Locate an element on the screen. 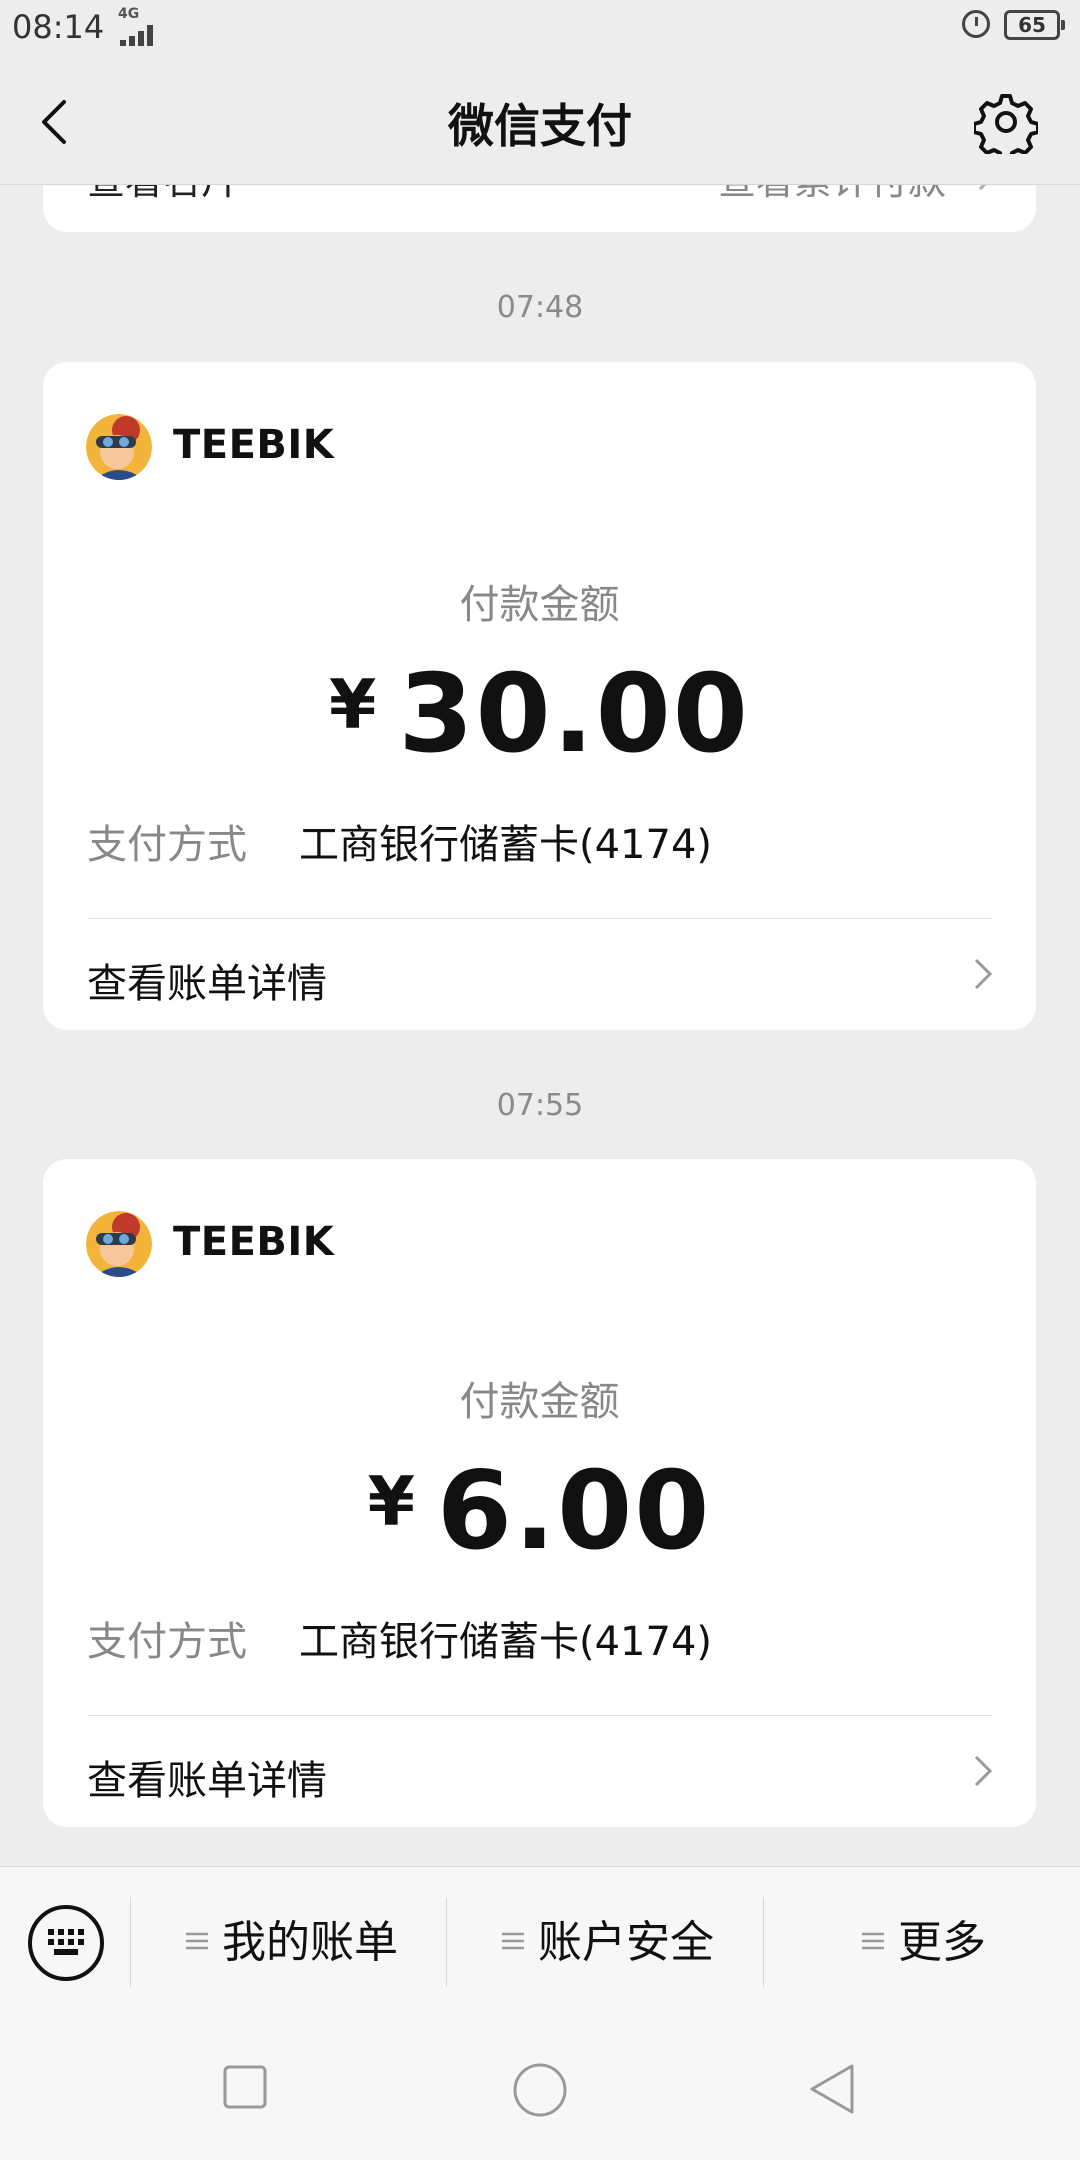  amount-value: 6.00 is located at coordinates (574, 1511).